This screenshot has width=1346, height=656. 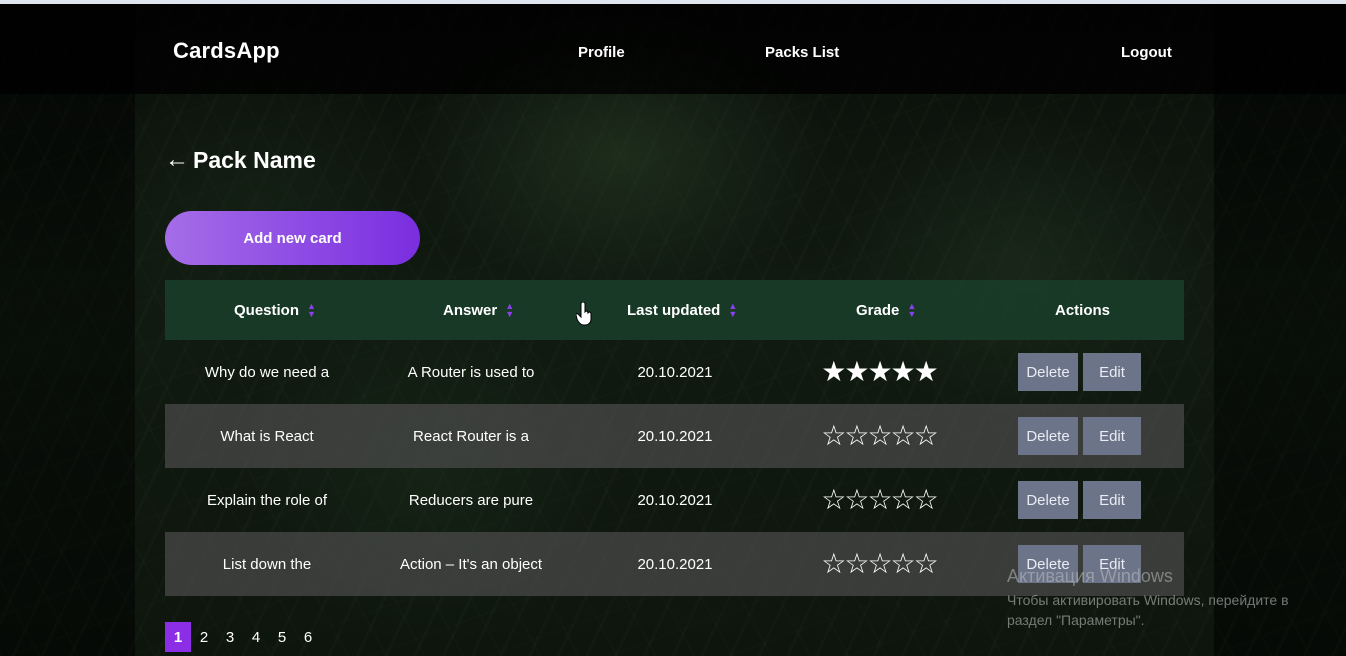 I want to click on column-last-updated: Last updated ▲ ▼, so click(x=682, y=310).